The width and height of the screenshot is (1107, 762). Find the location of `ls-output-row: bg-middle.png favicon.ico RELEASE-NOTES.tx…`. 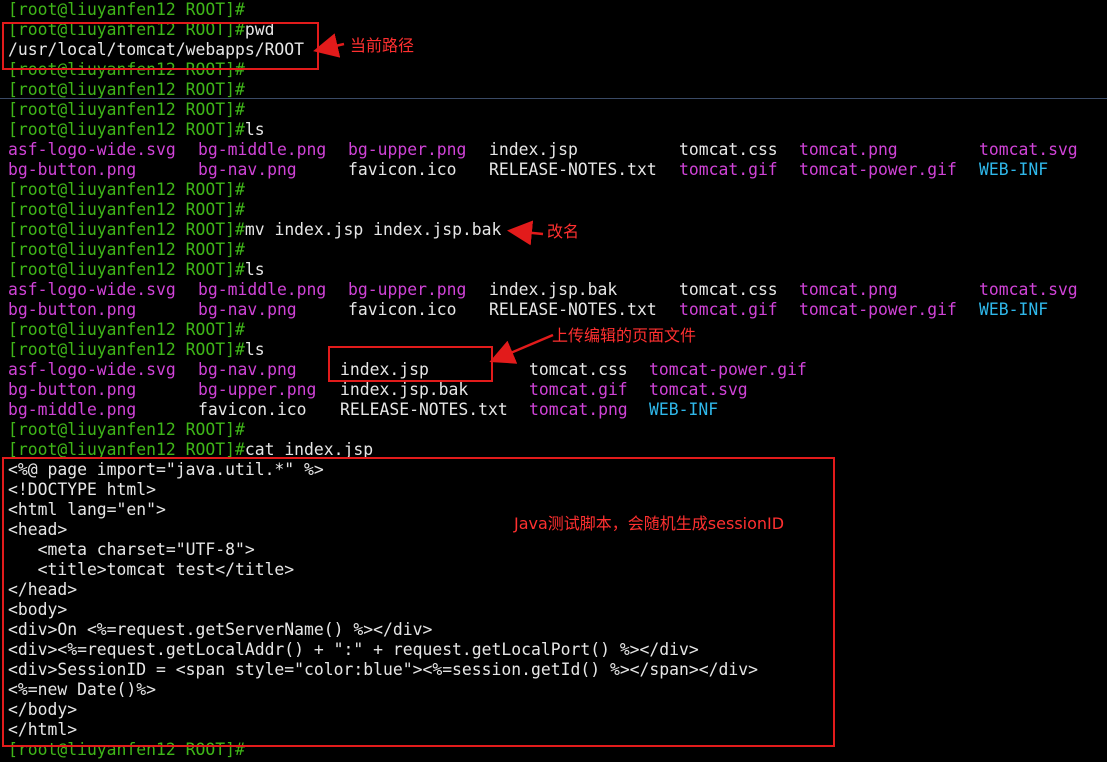

ls-output-row: bg-middle.png favicon.ico RELEASE-NOTES.tx… is located at coordinates (557, 410).